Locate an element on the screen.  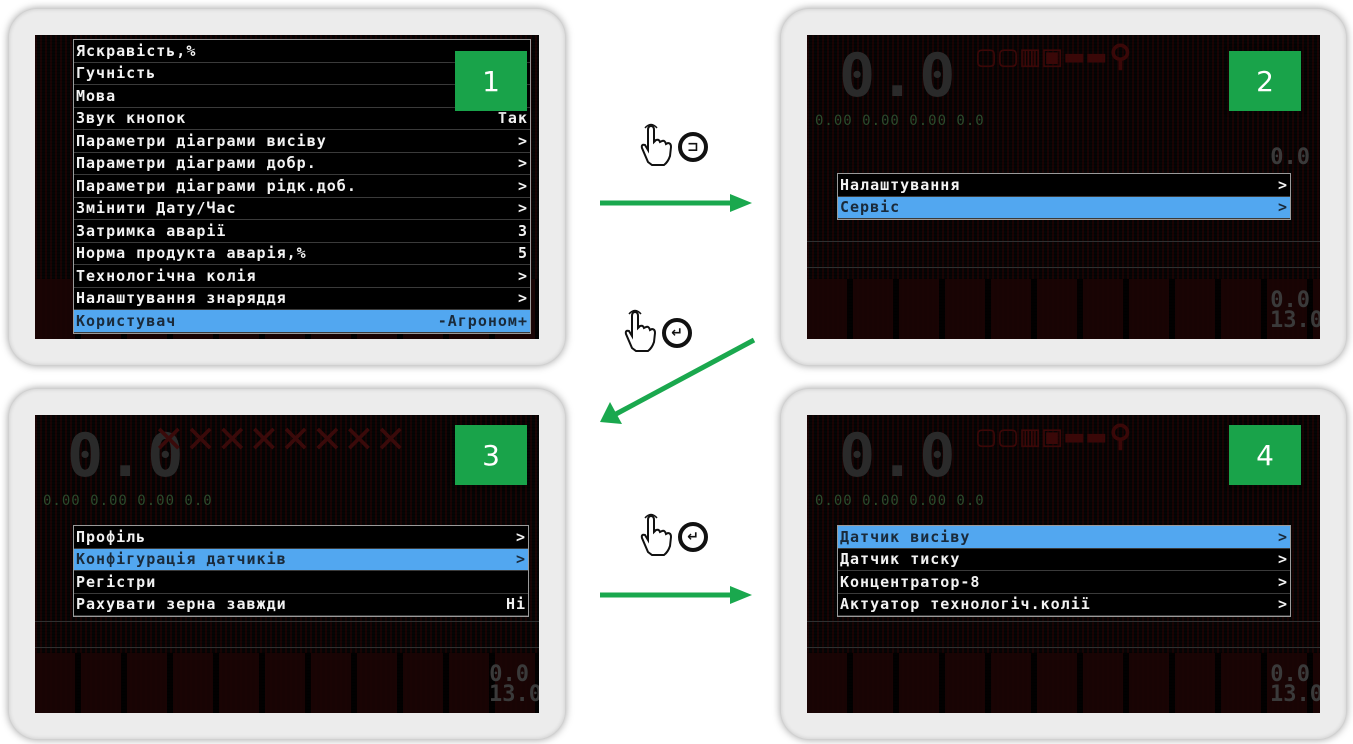
menu-item-value: Ні is located at coordinates (515, 604).